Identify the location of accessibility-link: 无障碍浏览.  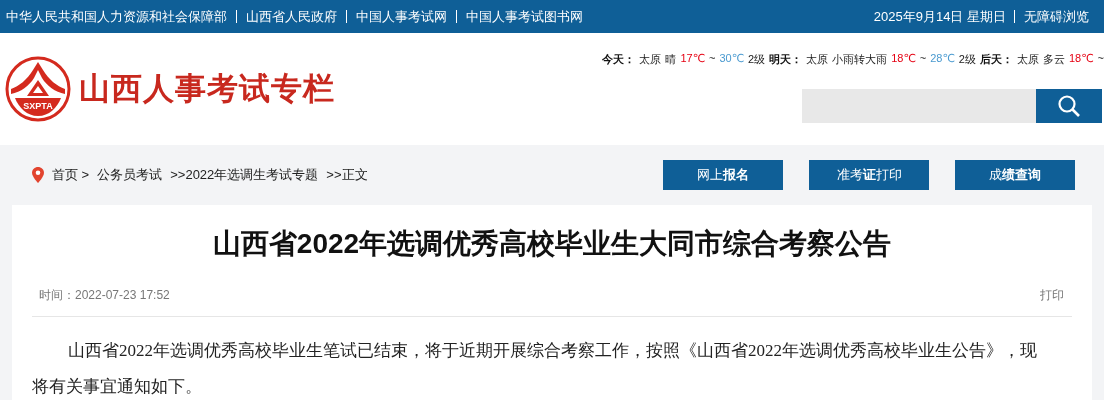
(1056, 16).